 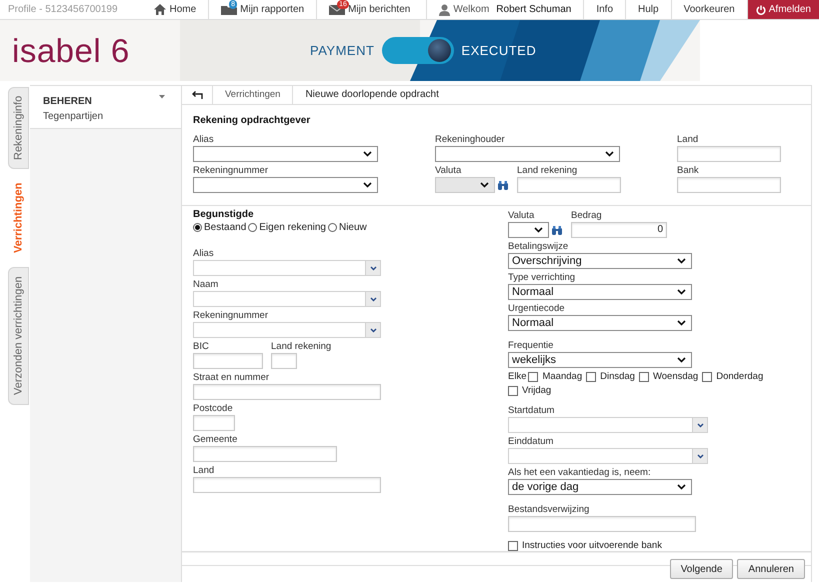 I want to click on field-label: Betalingswijze, so click(x=539, y=246).